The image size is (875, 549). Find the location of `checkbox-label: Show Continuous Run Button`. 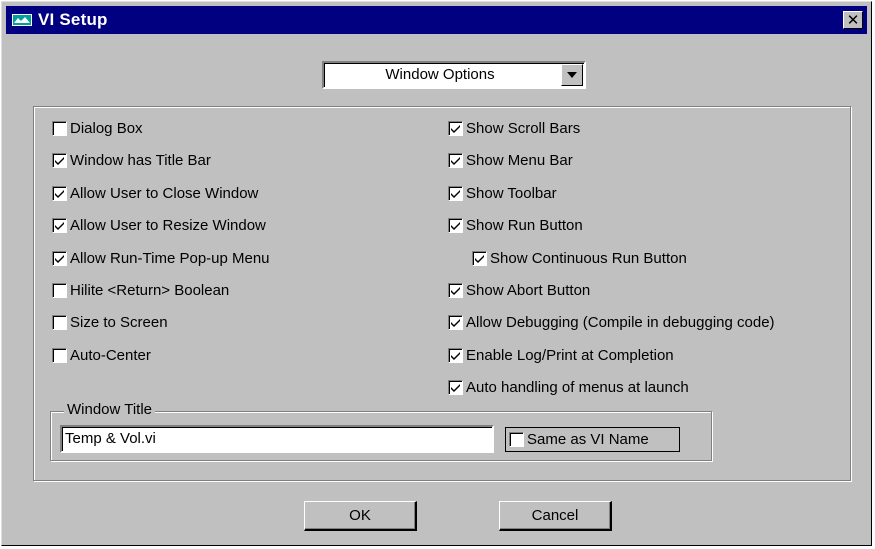

checkbox-label: Show Continuous Run Button is located at coordinates (588, 258).